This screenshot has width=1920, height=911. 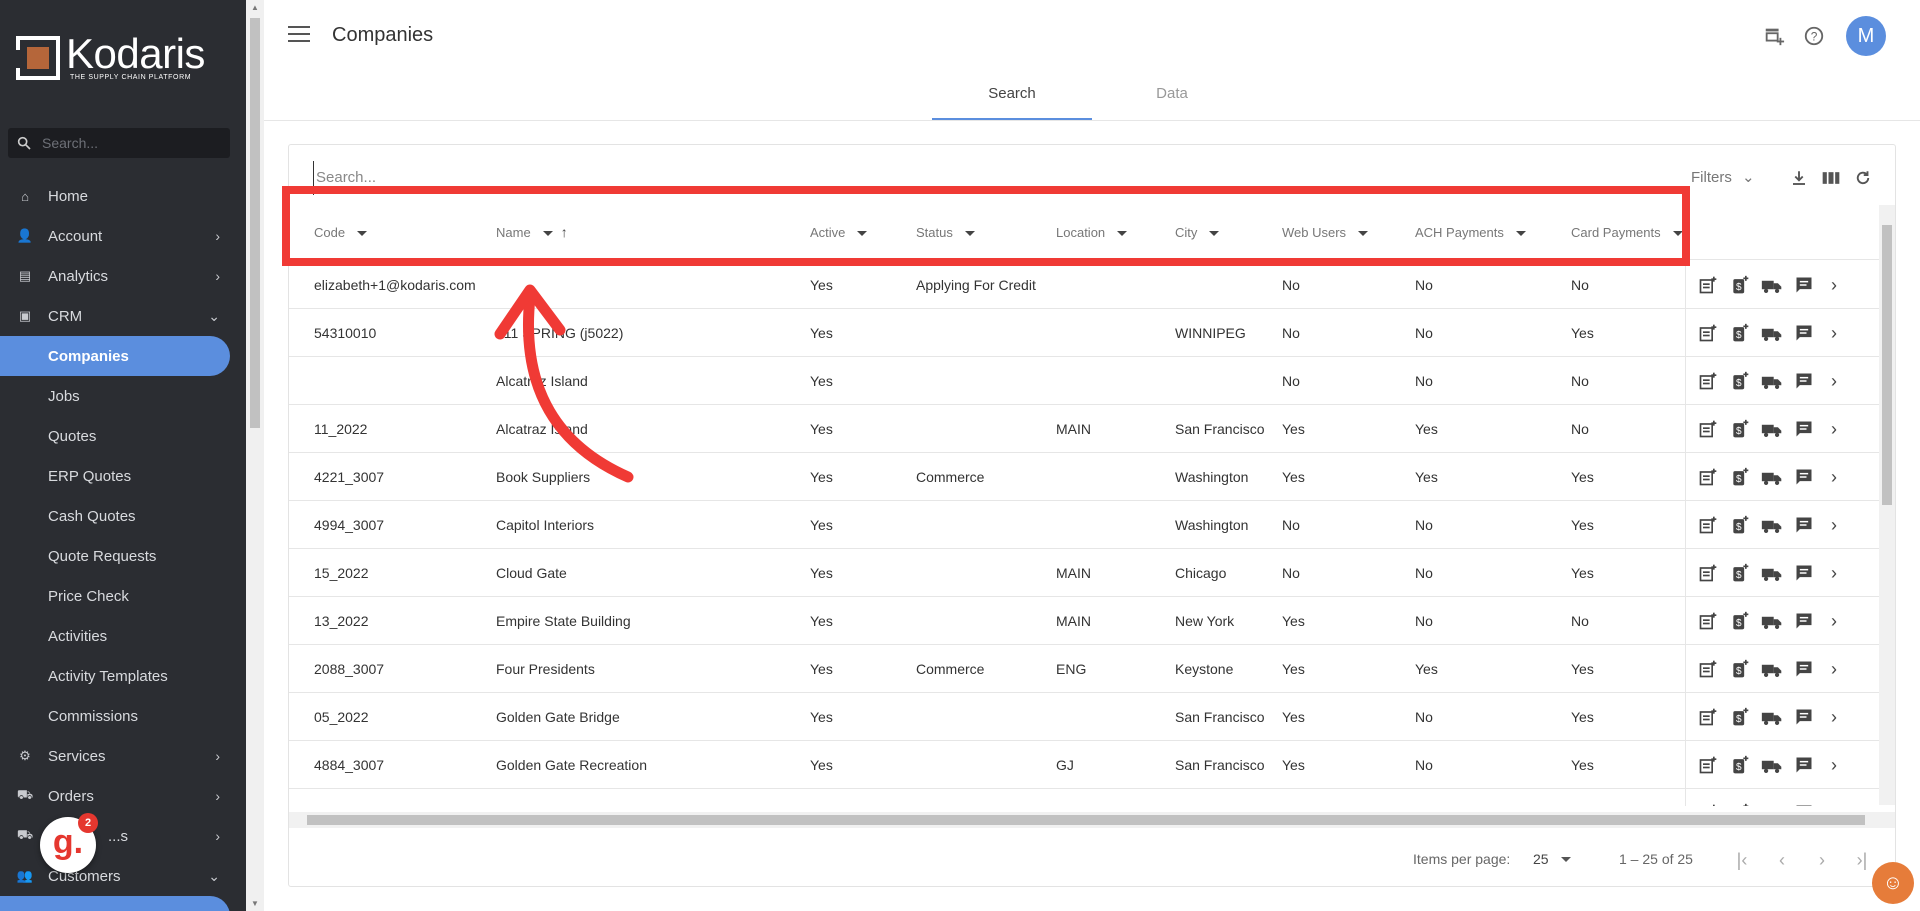 I want to click on sidebar-item-partial, so click(x=115, y=903).